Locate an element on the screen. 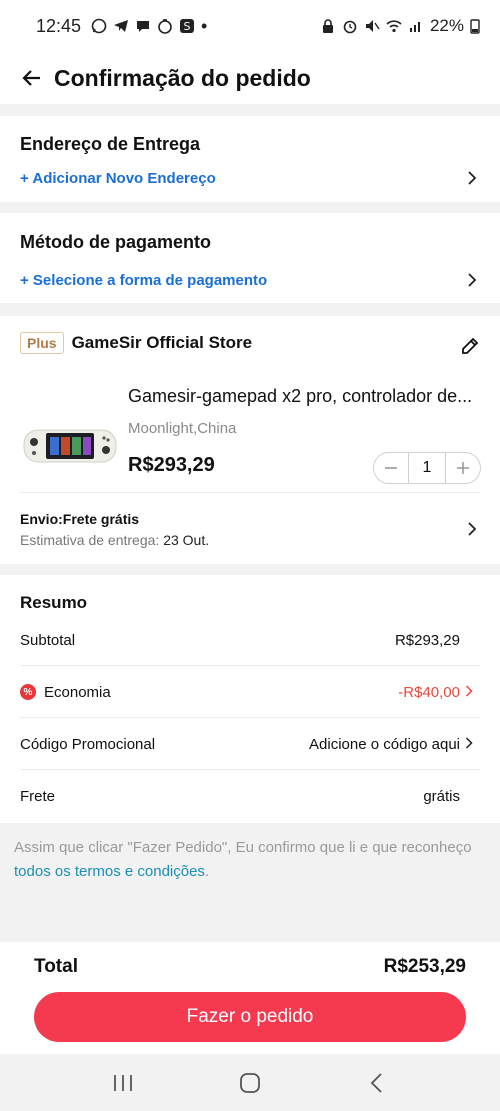 This screenshot has width=500, height=1111. system-nav-bar is located at coordinates (250, 1082).